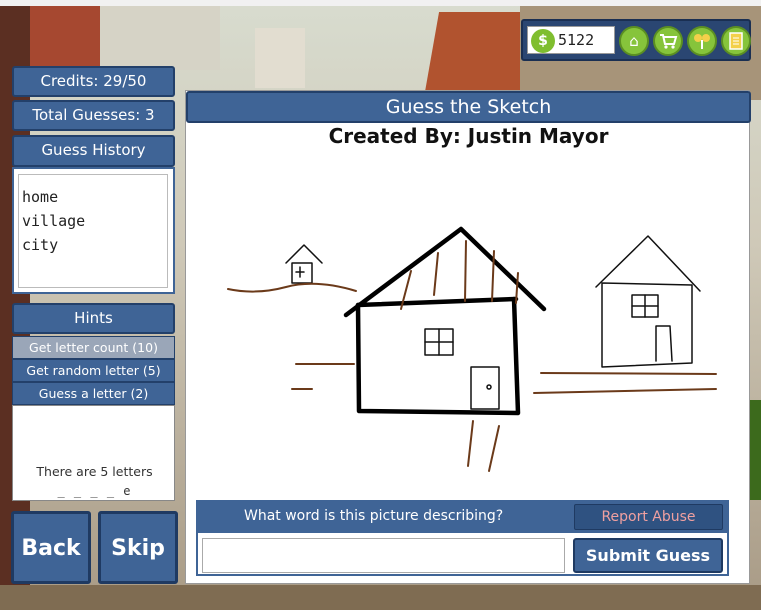  Describe the element at coordinates (138, 547) in the screenshot. I see `skip-button: Skip` at that location.